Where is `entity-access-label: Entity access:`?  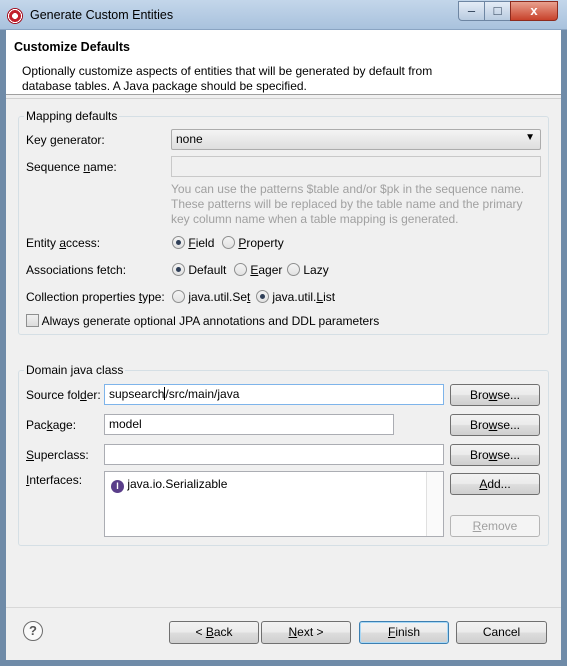
entity-access-label: Entity access: is located at coordinates (63, 243).